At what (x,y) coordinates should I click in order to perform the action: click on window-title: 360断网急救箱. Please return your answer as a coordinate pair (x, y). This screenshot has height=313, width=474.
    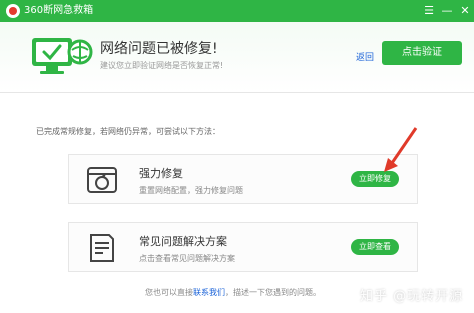
    Looking at the image, I should click on (59, 10).